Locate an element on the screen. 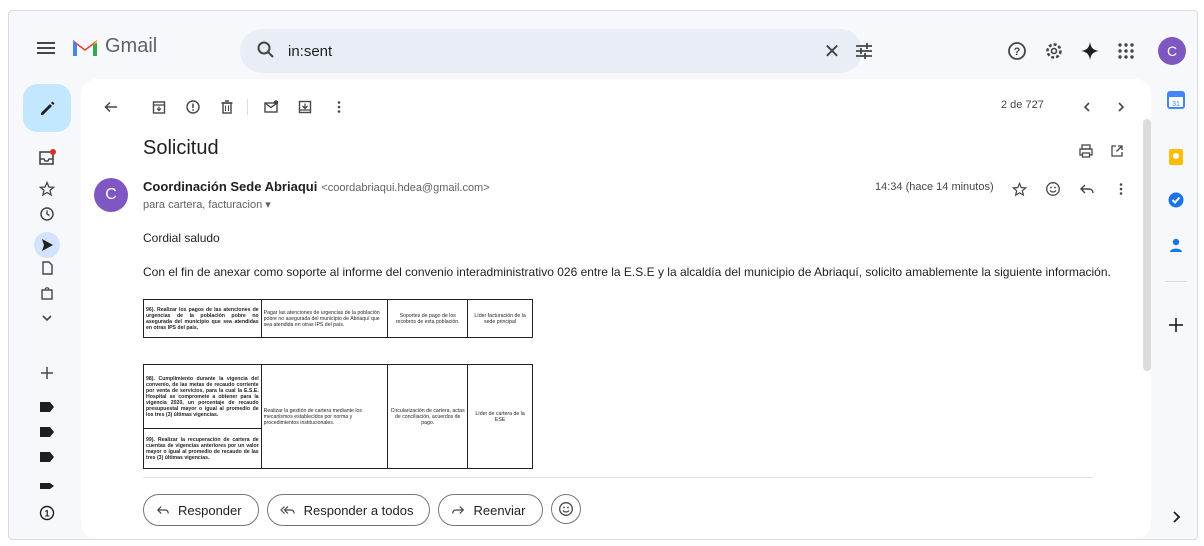 This screenshot has height=546, width=1204. prev-icon is located at coordinates (1087, 107).